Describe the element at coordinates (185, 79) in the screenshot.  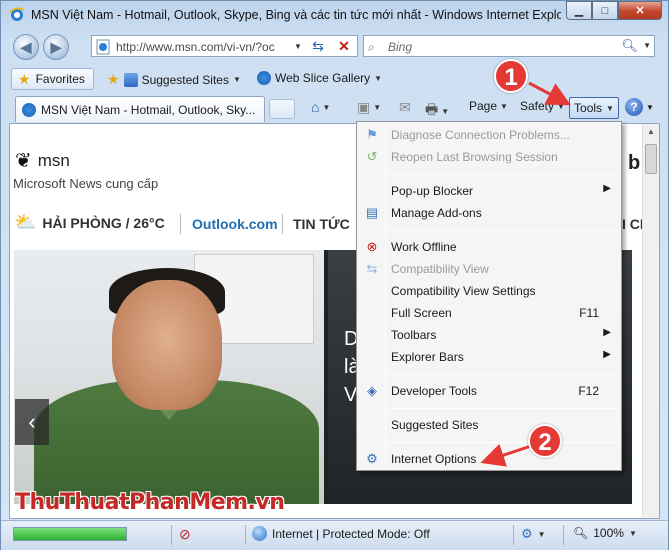
I see `suggested-sites-label: Suggested Sites` at that location.